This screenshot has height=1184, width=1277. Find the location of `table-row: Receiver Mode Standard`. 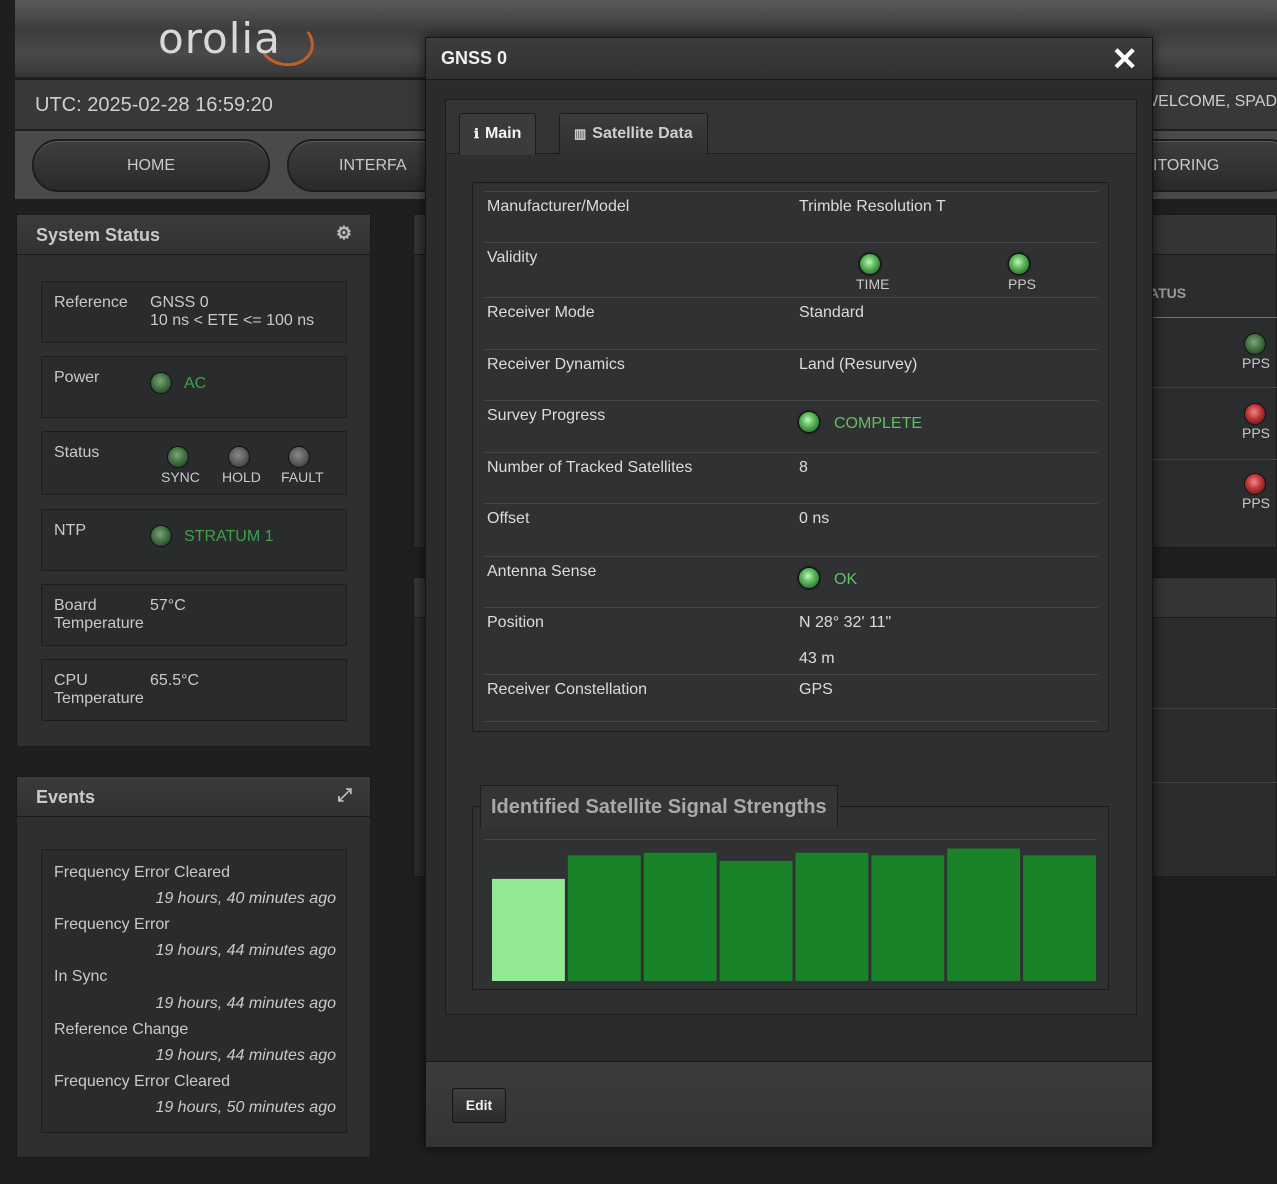

table-row: Receiver Mode Standard is located at coordinates (791, 323).